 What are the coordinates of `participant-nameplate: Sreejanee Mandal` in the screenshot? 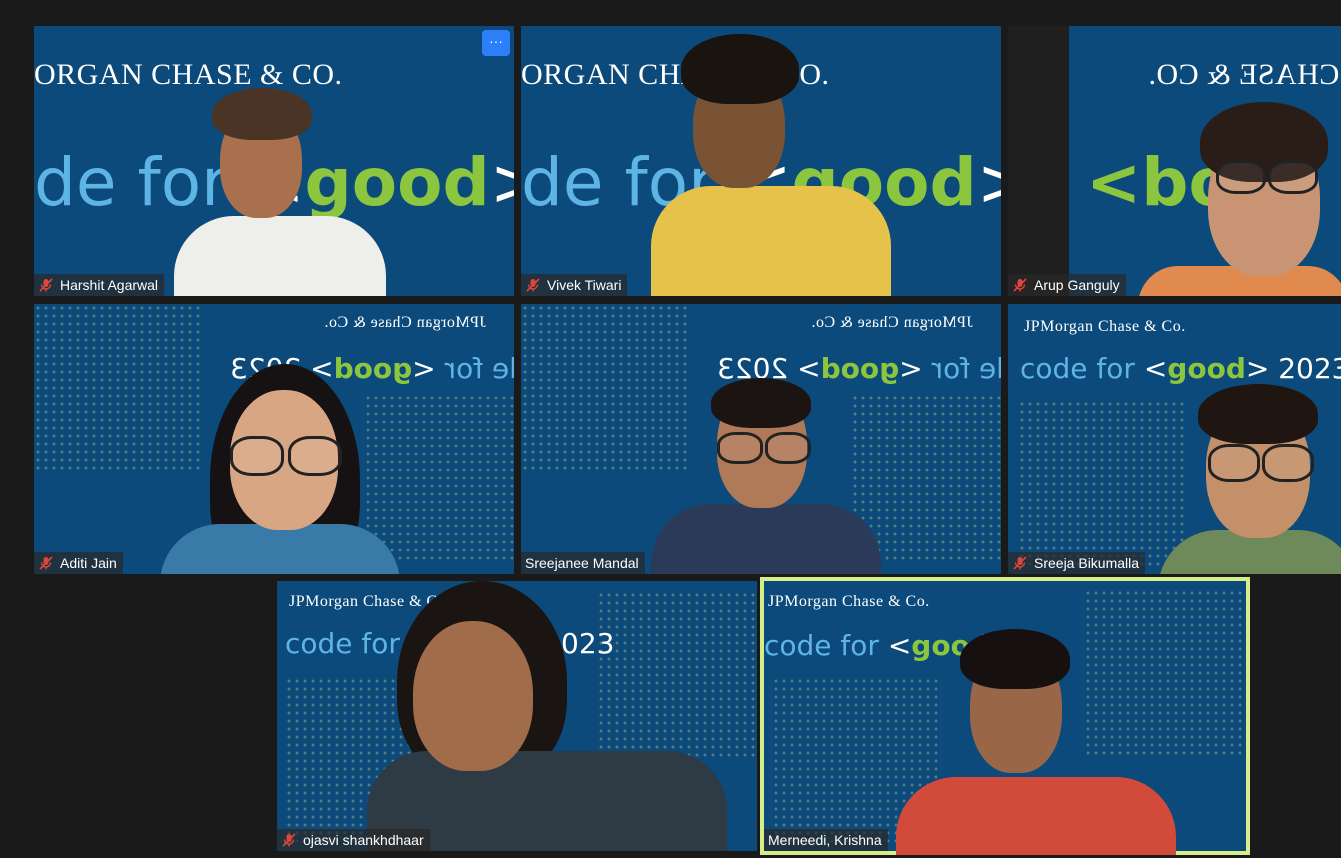 It's located at (583, 563).